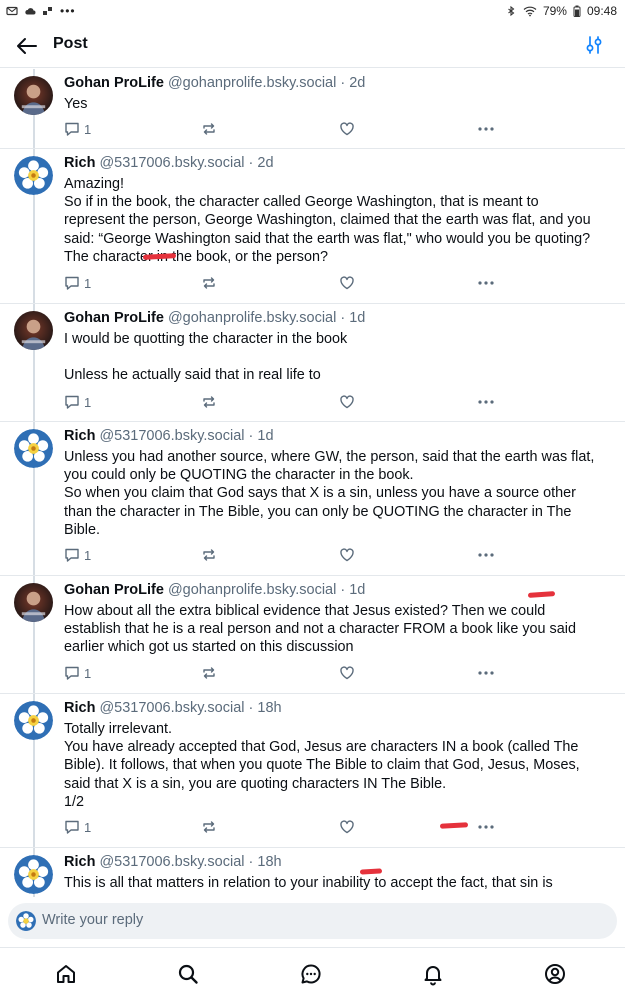 Image resolution: width=625 pixels, height=1000 pixels. I want to click on post-line: Yes, so click(76, 104).